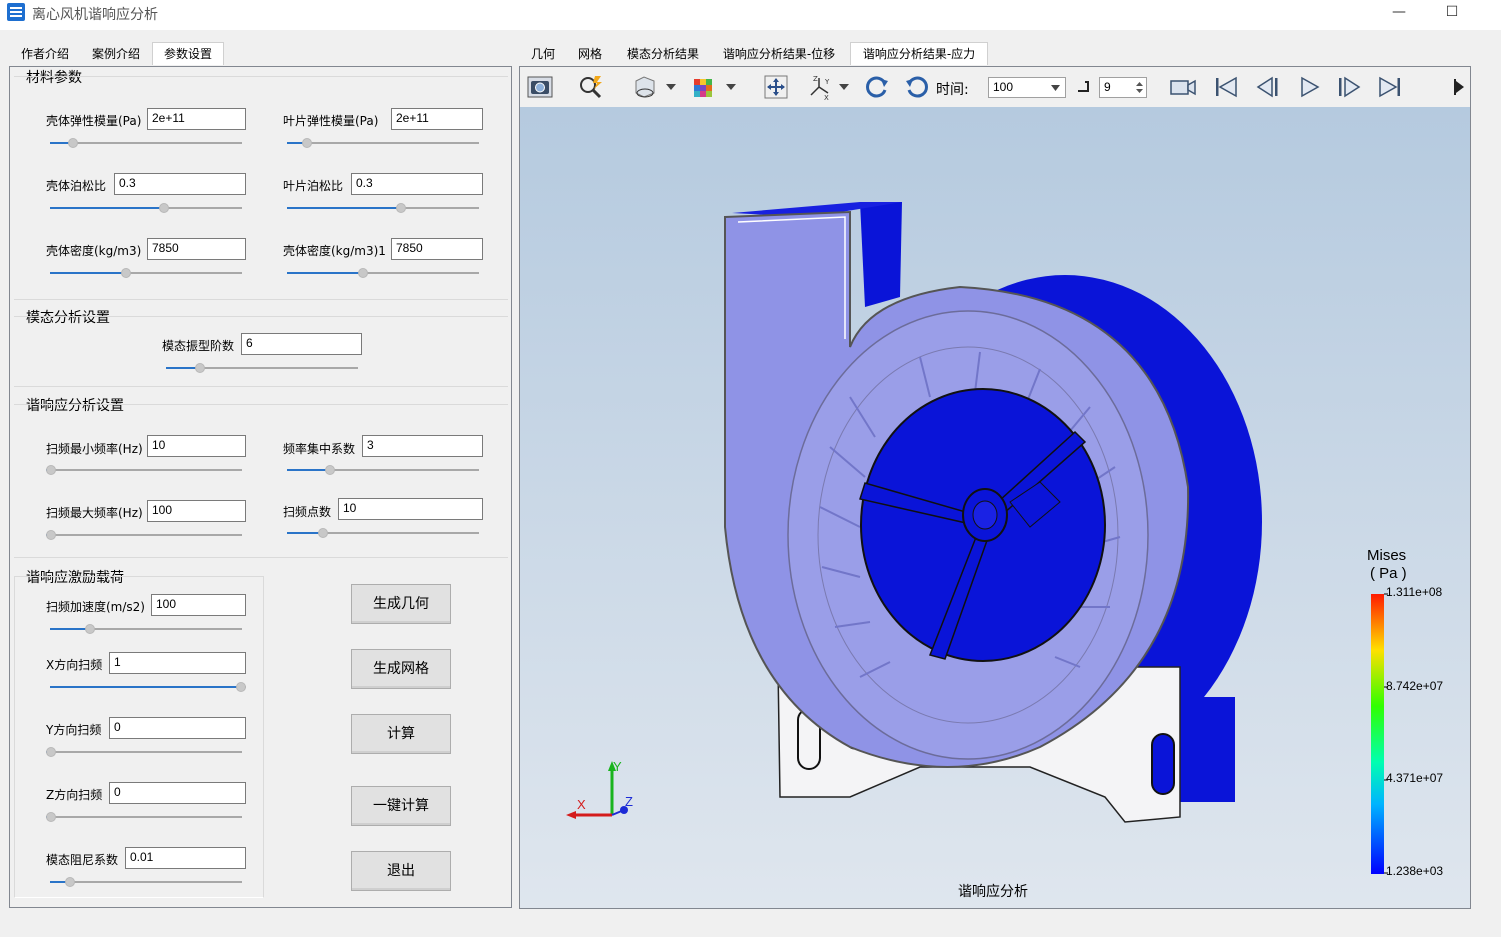 The image size is (1501, 937). What do you see at coordinates (383, 208) in the screenshot?
I see `blade-poisson-slider` at bounding box center [383, 208].